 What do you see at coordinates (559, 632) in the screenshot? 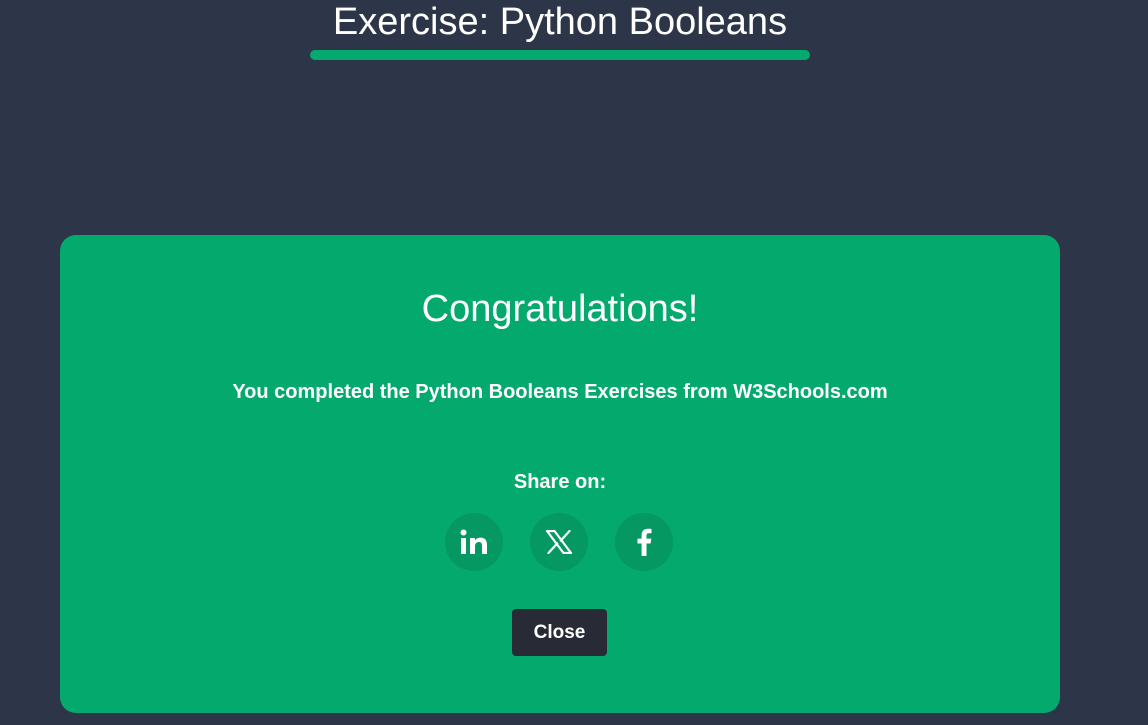
I see `close-button: Close` at bounding box center [559, 632].